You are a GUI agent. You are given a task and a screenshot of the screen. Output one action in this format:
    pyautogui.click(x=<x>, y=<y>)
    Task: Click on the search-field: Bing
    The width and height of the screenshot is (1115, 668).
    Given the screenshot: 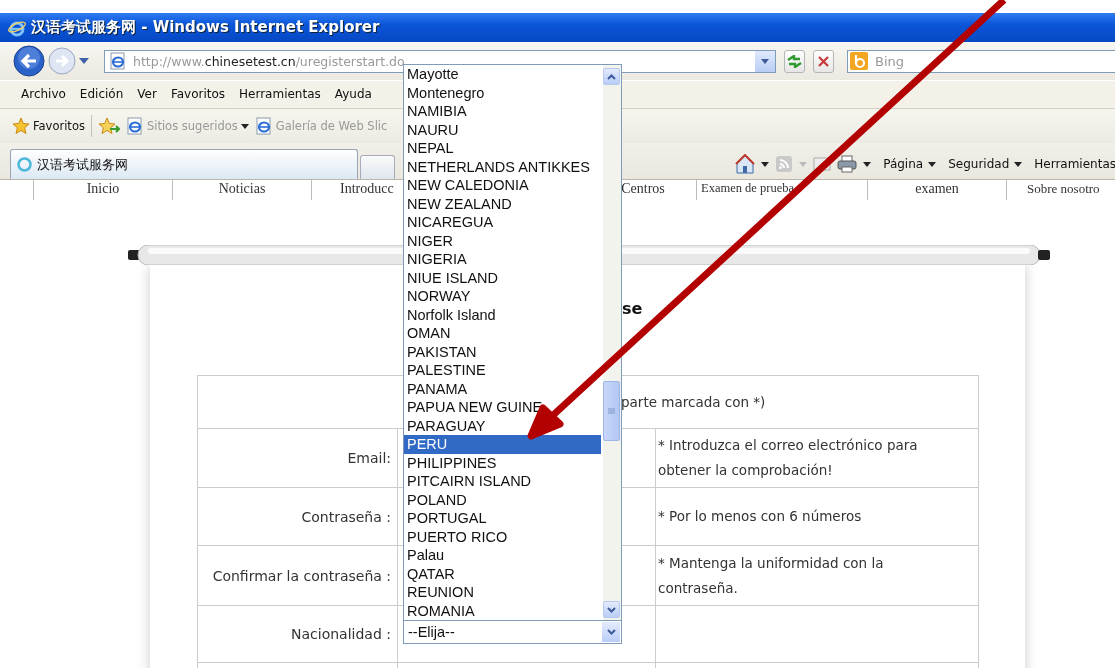 What is the action you would take?
    pyautogui.click(x=981, y=61)
    